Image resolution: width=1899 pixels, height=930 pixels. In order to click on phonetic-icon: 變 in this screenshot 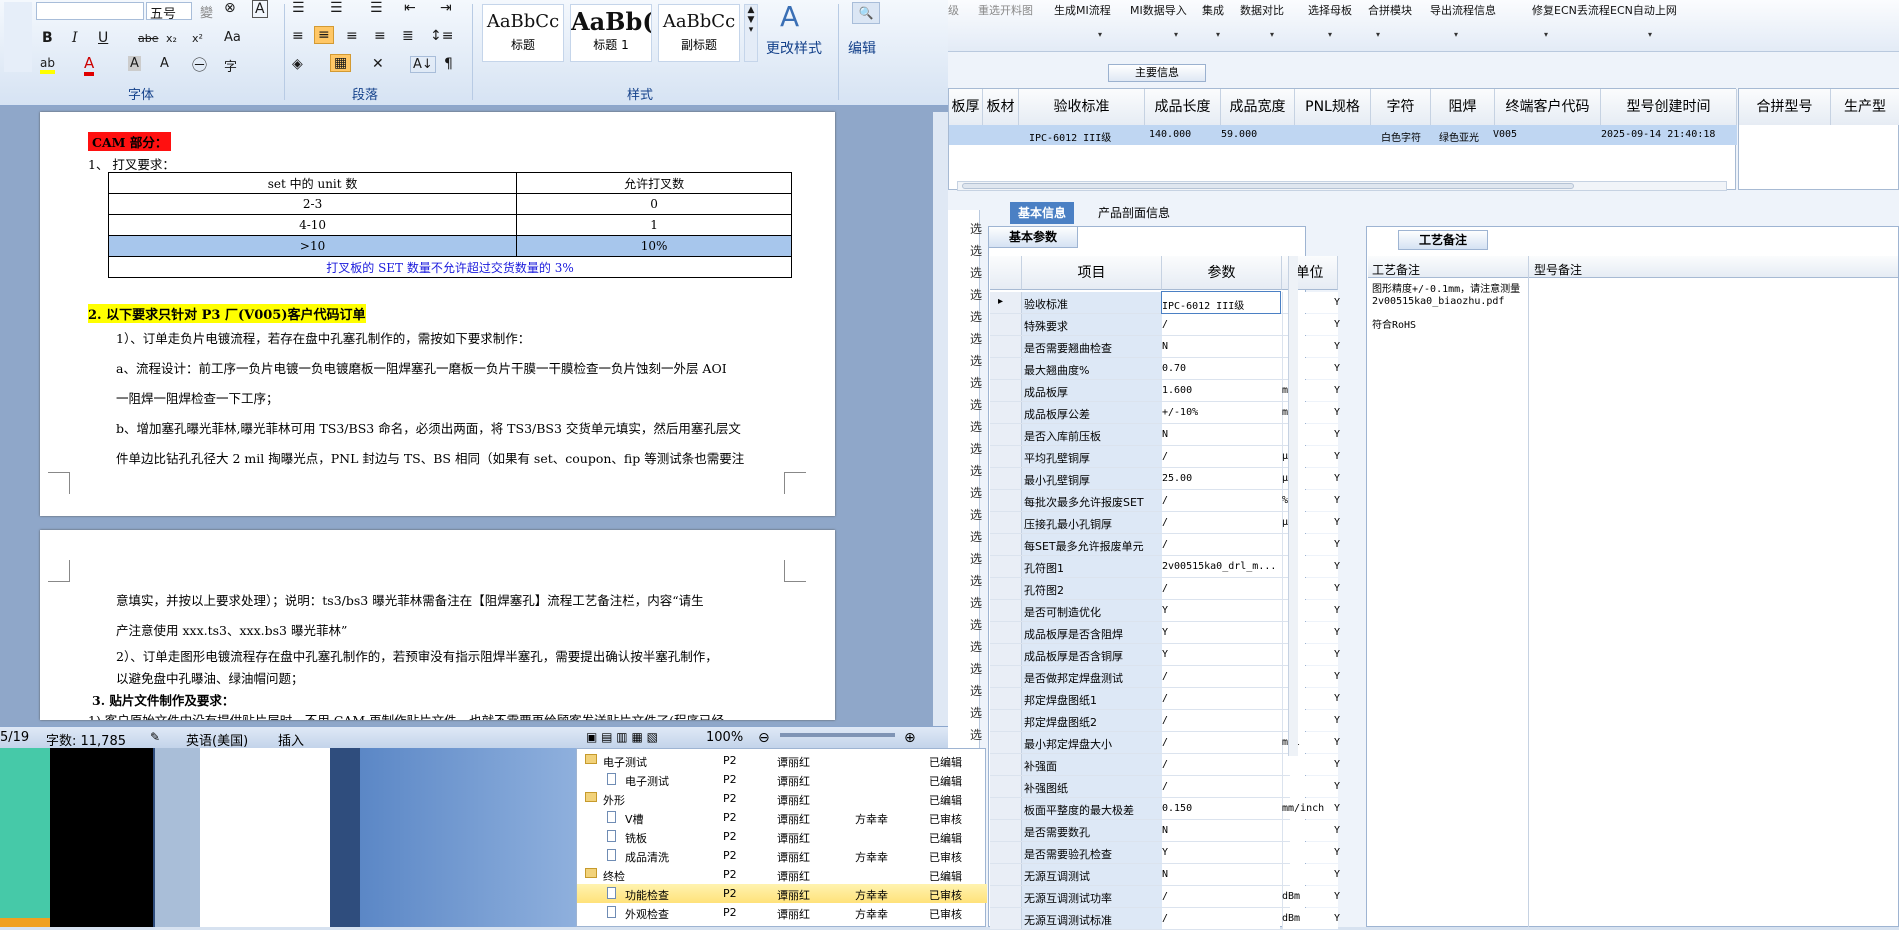, I will do `click(206, 11)`.